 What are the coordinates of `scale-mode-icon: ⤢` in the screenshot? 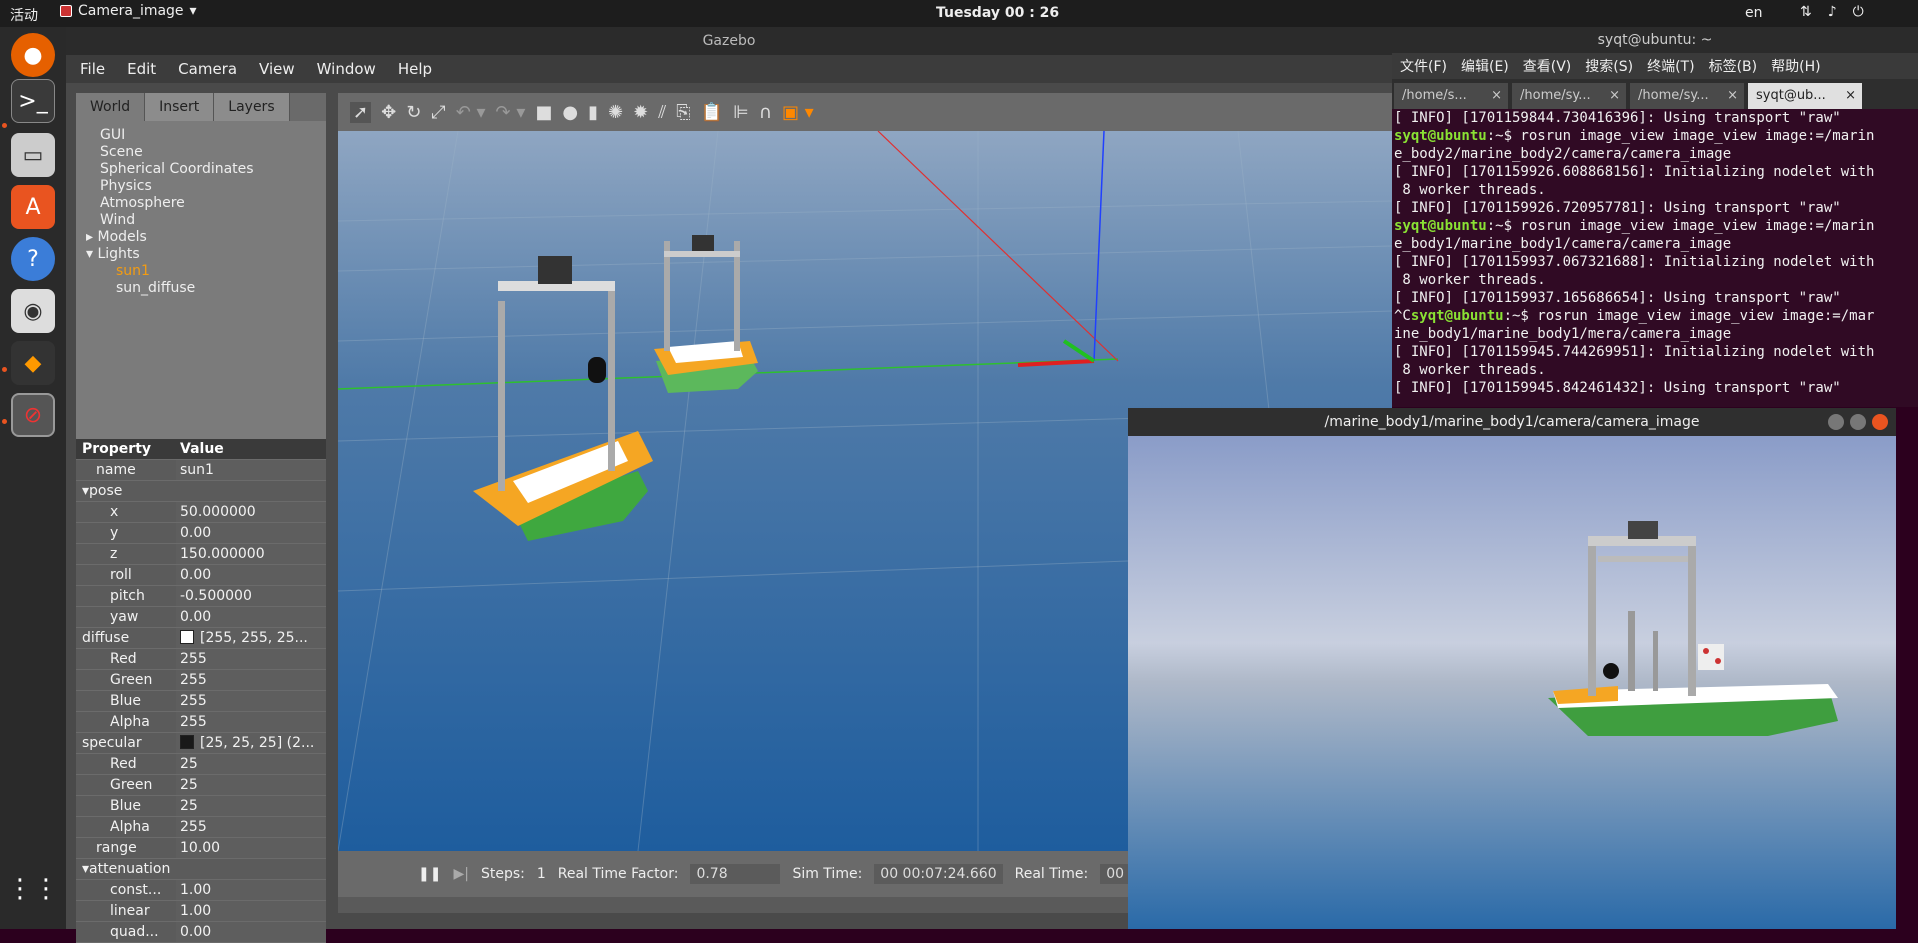 It's located at (438, 112).